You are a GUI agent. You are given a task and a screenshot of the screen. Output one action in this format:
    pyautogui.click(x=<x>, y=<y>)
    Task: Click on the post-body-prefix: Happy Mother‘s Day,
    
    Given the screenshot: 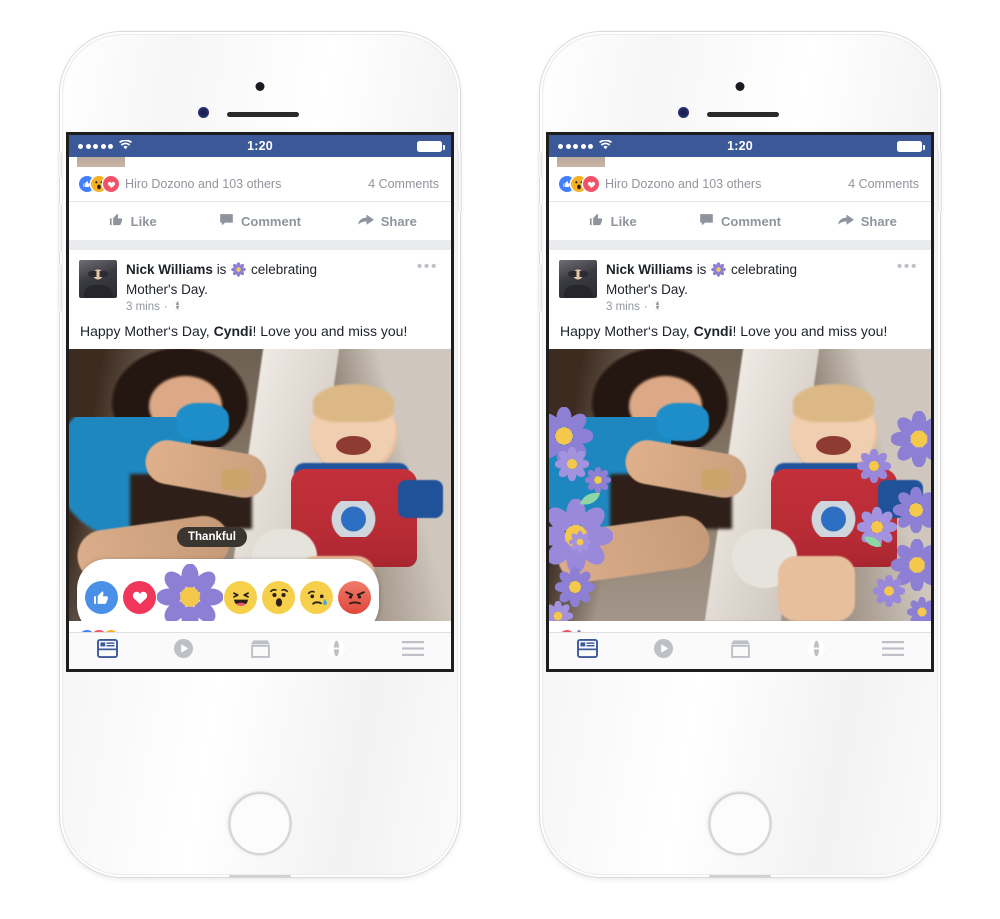 What is the action you would take?
    pyautogui.click(x=147, y=331)
    